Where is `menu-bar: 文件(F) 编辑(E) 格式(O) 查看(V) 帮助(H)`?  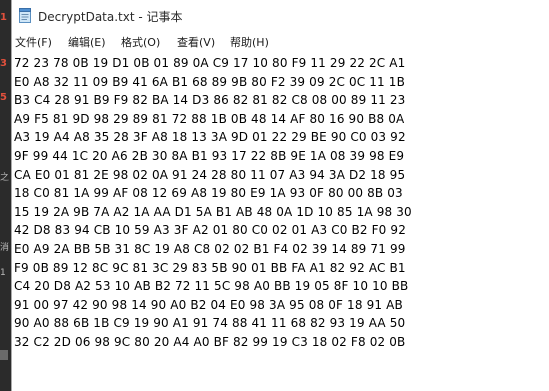
menu-bar: 文件(F) 编辑(E) 格式(O) 查看(V) 帮助(H) is located at coordinates (280, 41).